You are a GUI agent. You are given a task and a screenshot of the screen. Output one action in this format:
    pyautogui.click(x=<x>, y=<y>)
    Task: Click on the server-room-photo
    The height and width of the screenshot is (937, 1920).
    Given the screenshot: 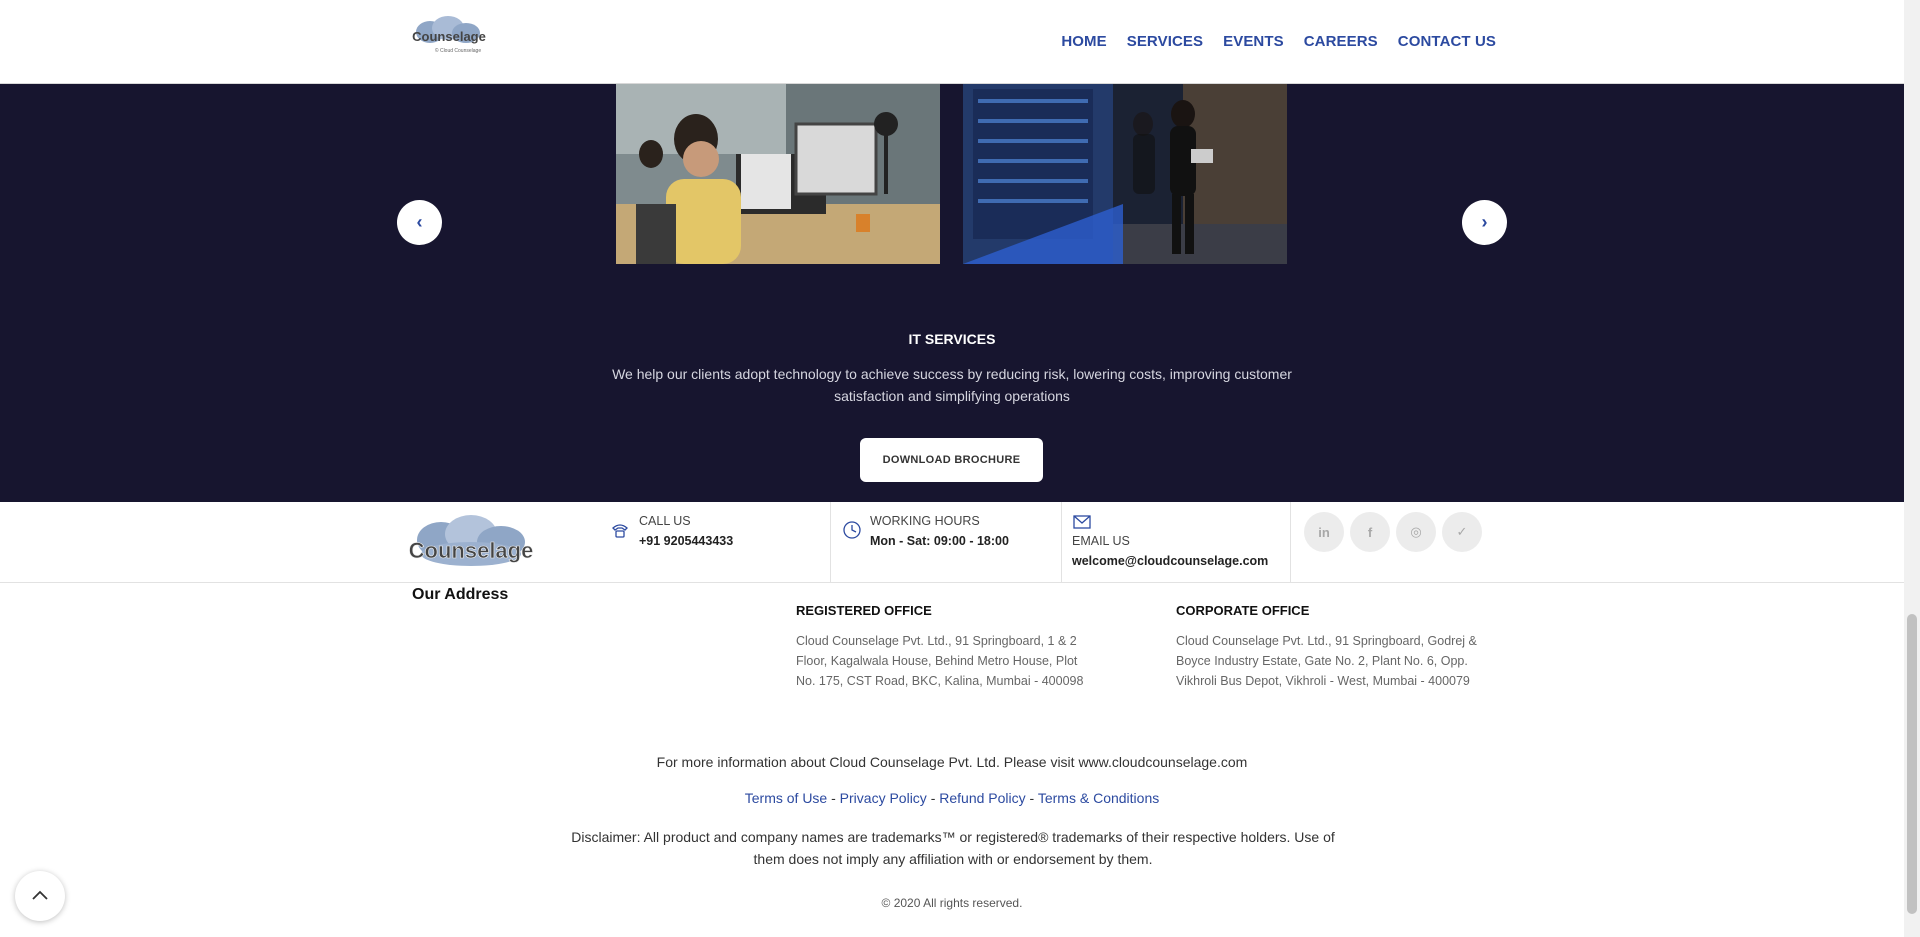 What is the action you would take?
    pyautogui.click(x=1125, y=174)
    